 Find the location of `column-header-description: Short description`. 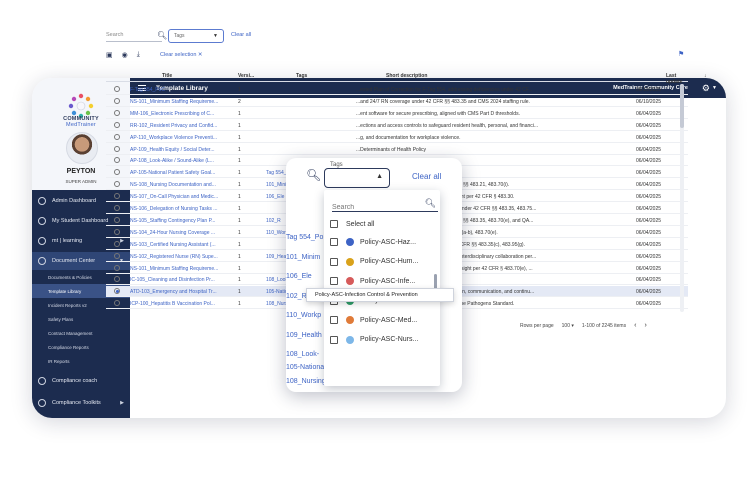

column-header-description: Short description is located at coordinates (406, 76).